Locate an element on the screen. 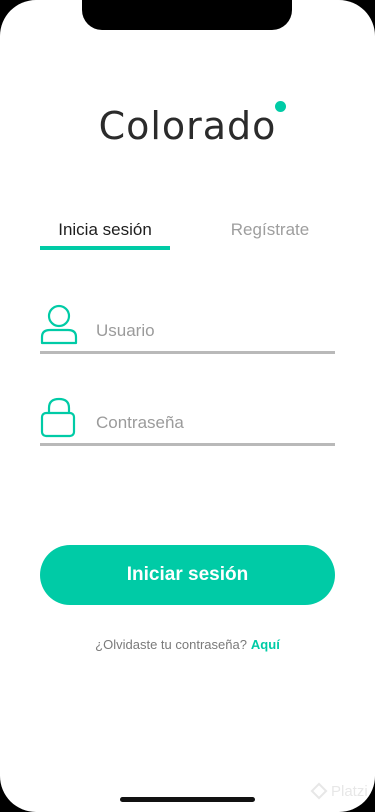 The width and height of the screenshot is (375, 812). forgot-password-row: ¿Olvidaste tu contraseña? Aquí is located at coordinates (187, 644).